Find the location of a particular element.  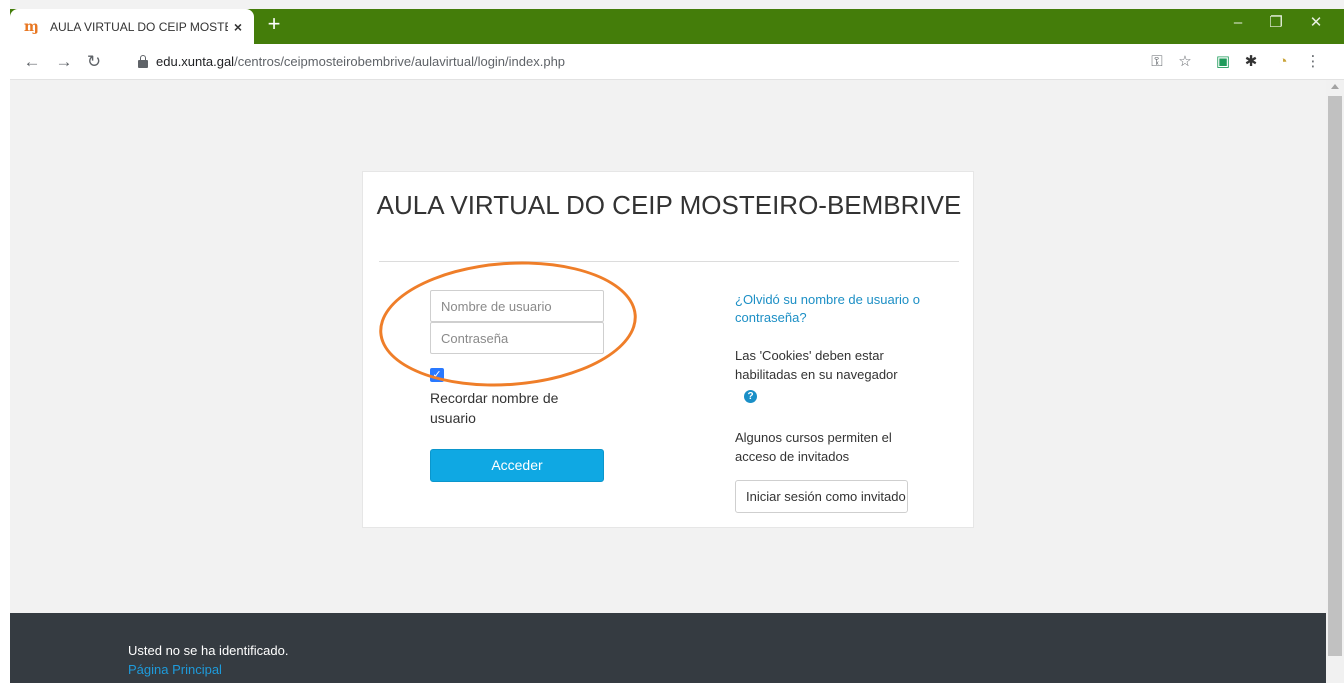

star-icon: ☆ is located at coordinates (1185, 62).